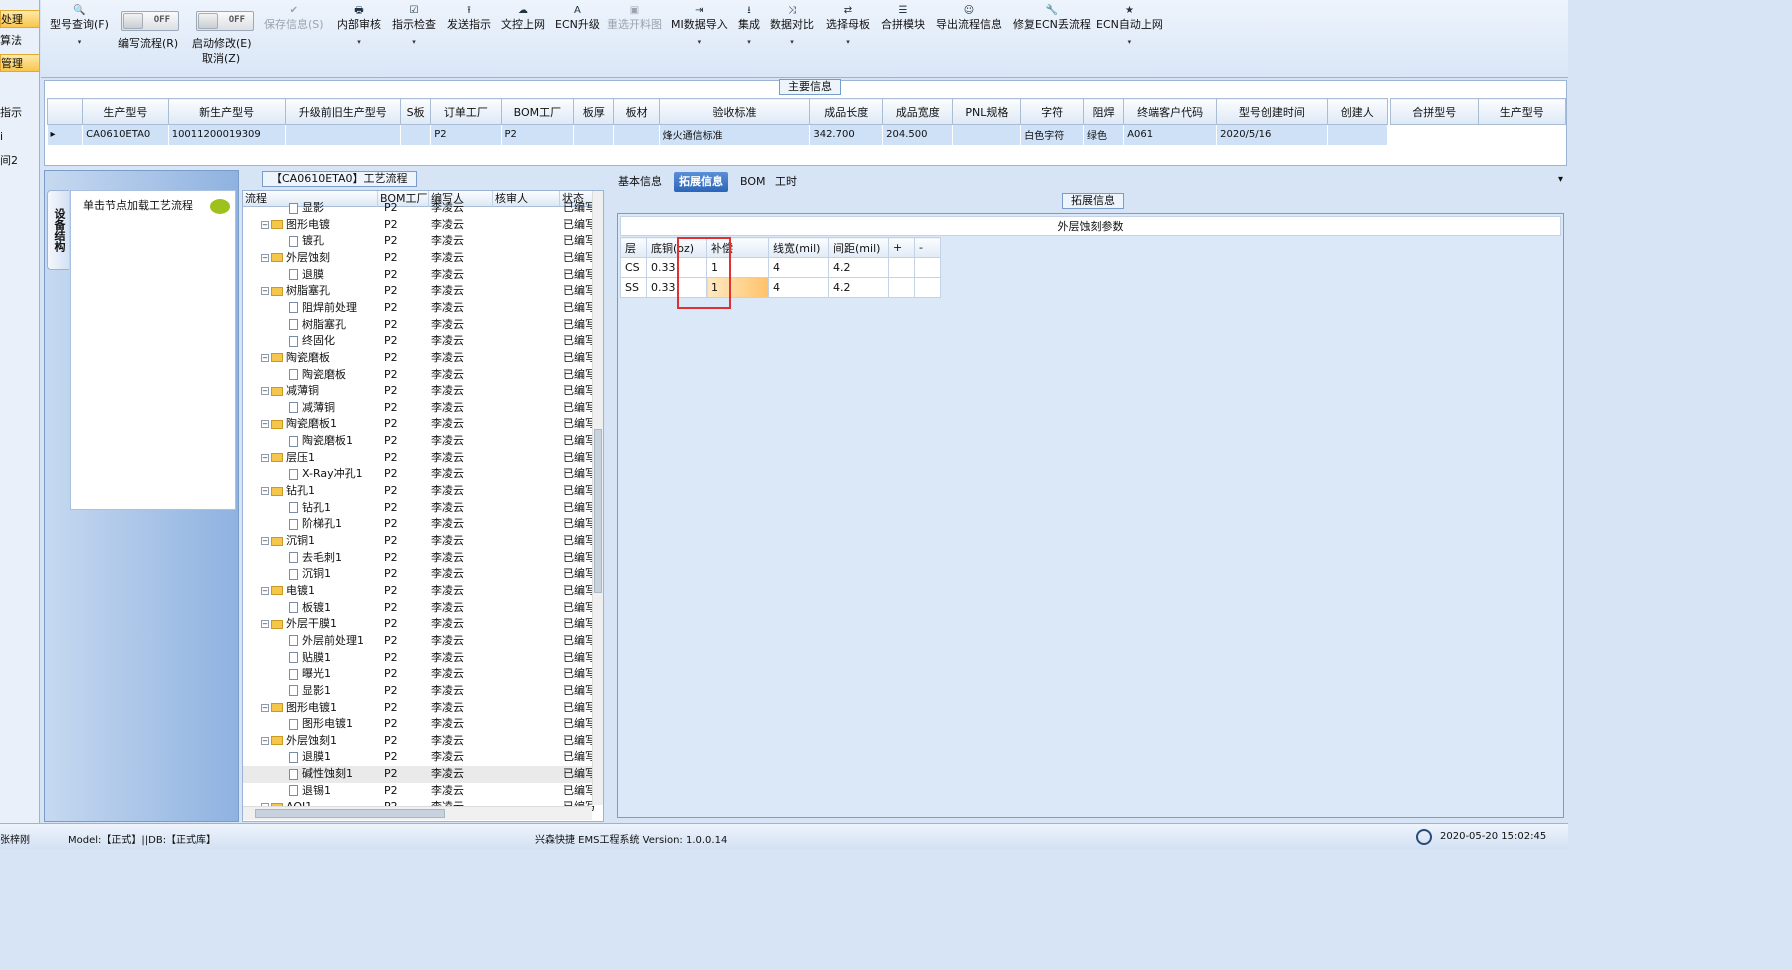  What do you see at coordinates (20, 63) in the screenshot?
I see `left-nav-item: 管理` at bounding box center [20, 63].